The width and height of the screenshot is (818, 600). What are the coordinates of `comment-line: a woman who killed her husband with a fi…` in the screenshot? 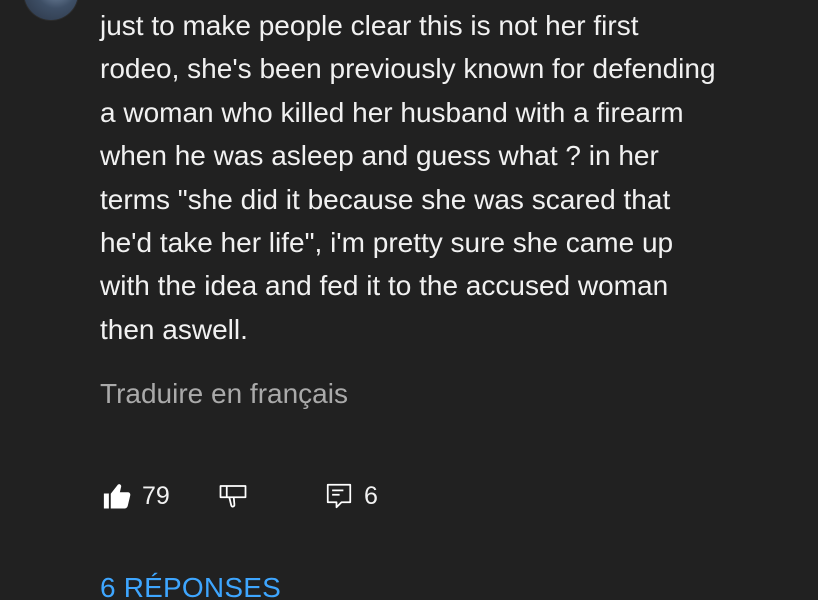 It's located at (392, 112).